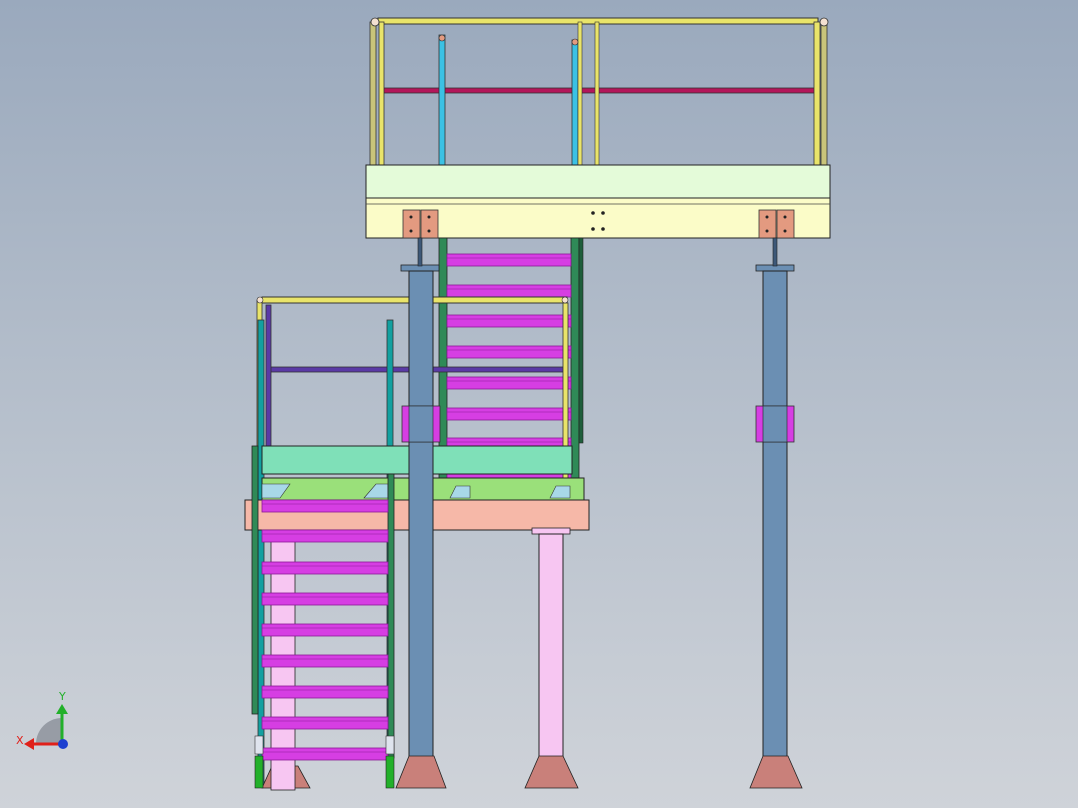  I want to click on orientation-triad: Y X, so click(42, 720).